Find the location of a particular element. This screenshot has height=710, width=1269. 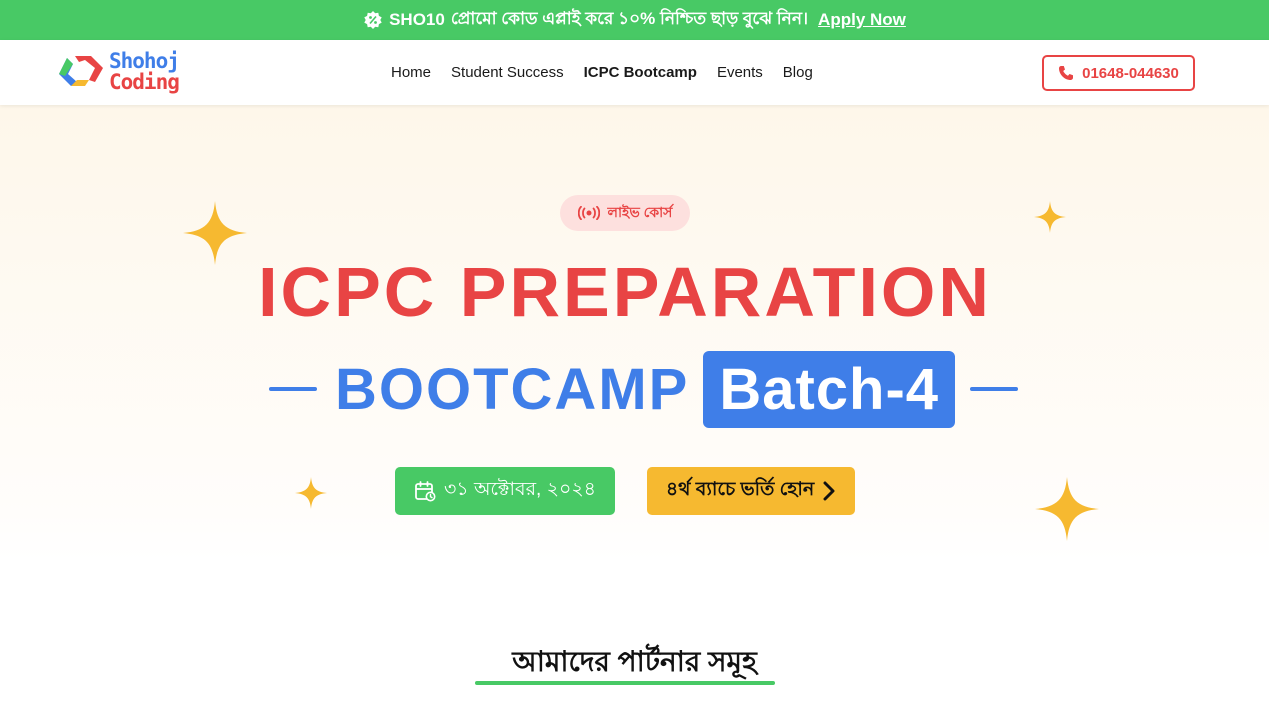

logo-mark-icon is located at coordinates (81, 71).